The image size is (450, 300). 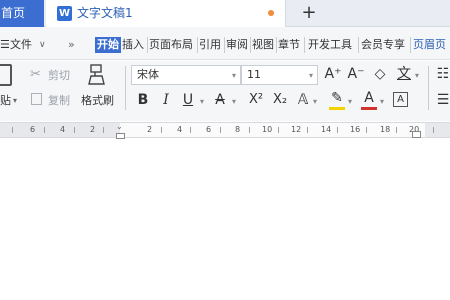 What do you see at coordinates (133, 45) in the screenshot?
I see `menu-tab-insert: 插入` at bounding box center [133, 45].